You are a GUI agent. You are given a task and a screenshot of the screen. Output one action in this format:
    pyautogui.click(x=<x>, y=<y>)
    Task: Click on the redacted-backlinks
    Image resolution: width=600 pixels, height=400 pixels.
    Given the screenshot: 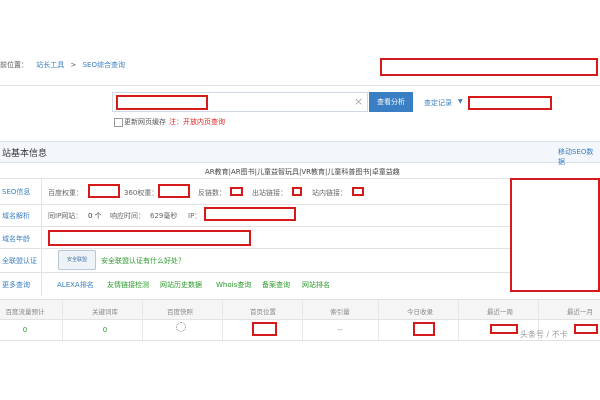 What is the action you would take?
    pyautogui.click(x=236, y=191)
    